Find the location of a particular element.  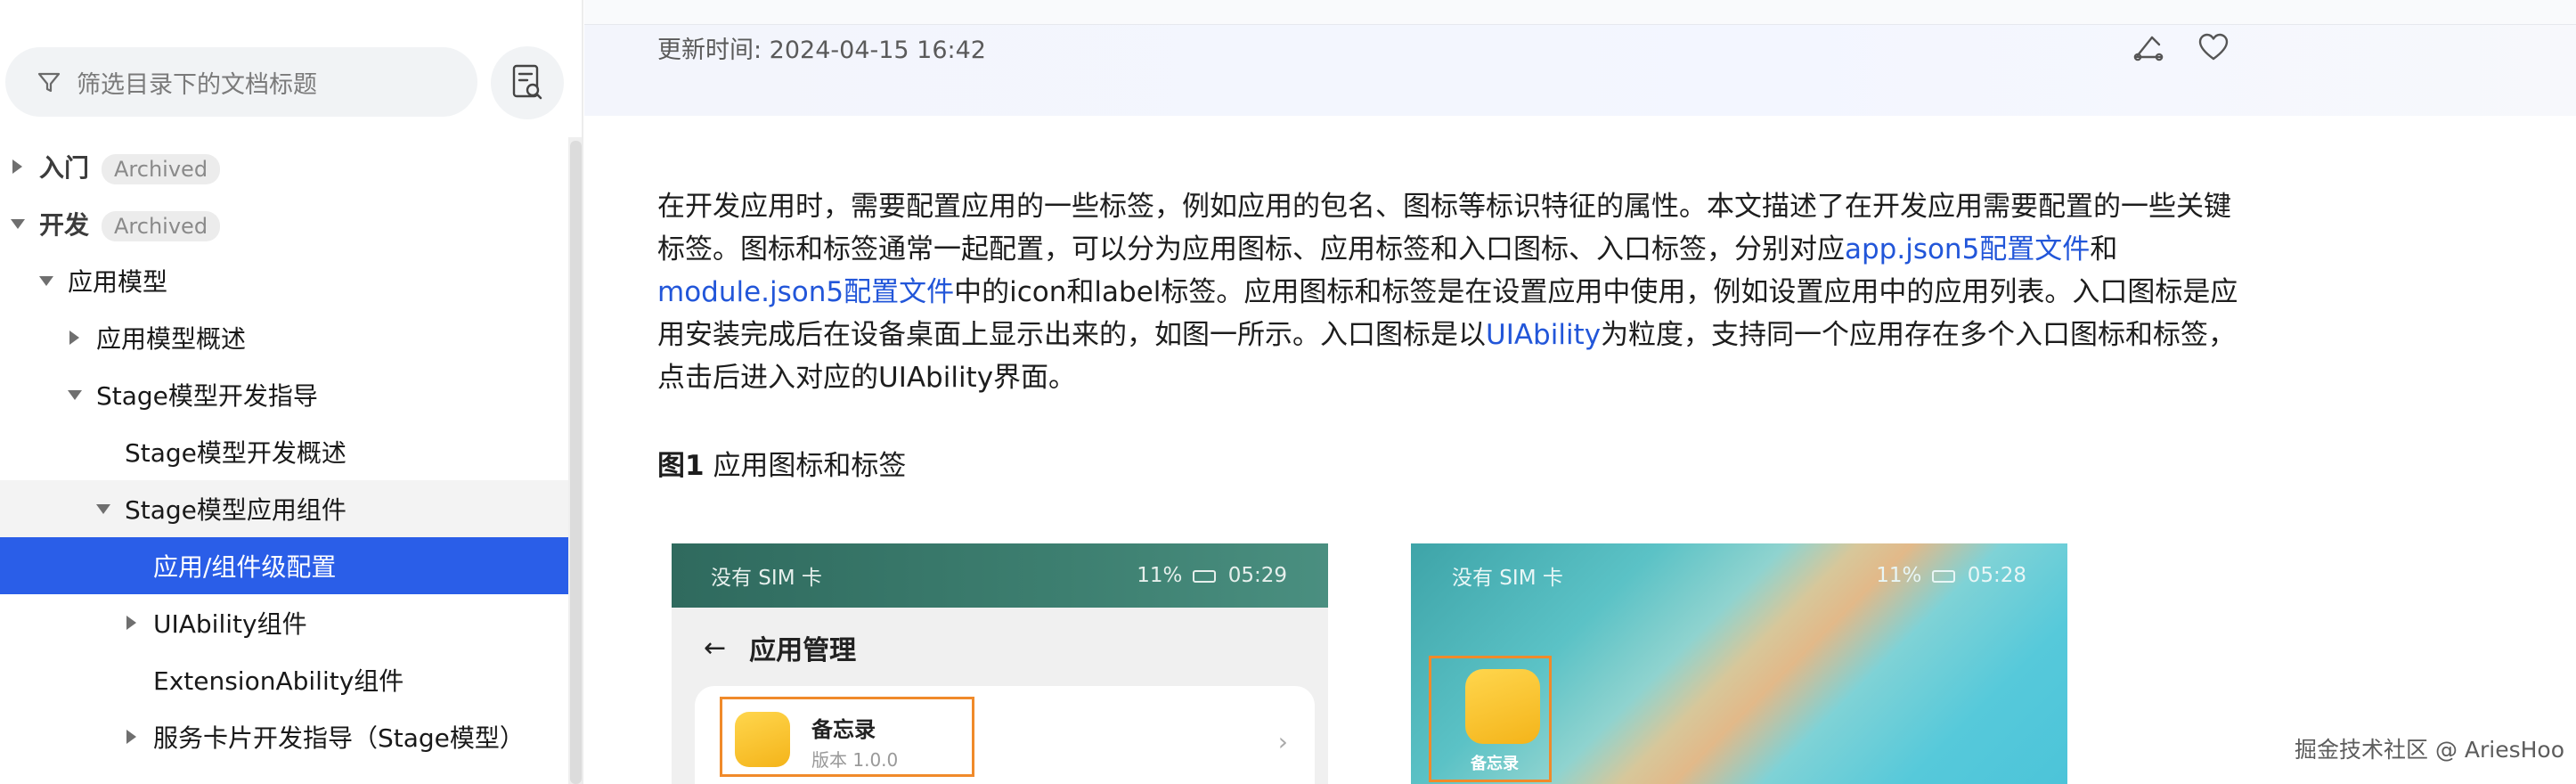

toc-item-label: UIAbility组件 is located at coordinates (230, 624).